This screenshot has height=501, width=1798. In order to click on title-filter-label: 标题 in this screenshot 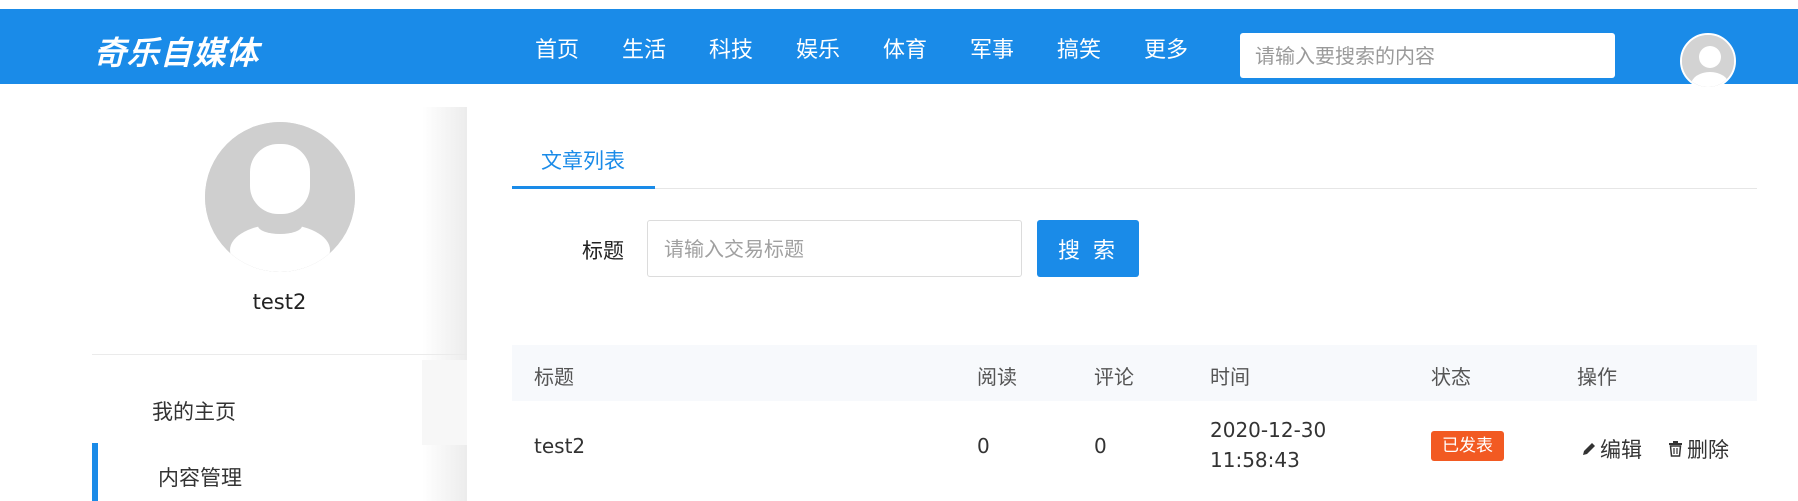, I will do `click(603, 251)`.